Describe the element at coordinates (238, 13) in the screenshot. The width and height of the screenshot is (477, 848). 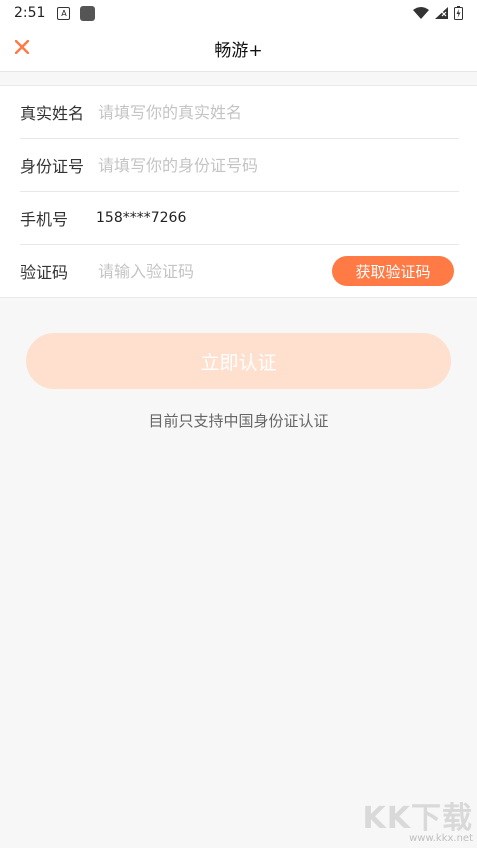
I see `status-bar: 2:51 A` at that location.